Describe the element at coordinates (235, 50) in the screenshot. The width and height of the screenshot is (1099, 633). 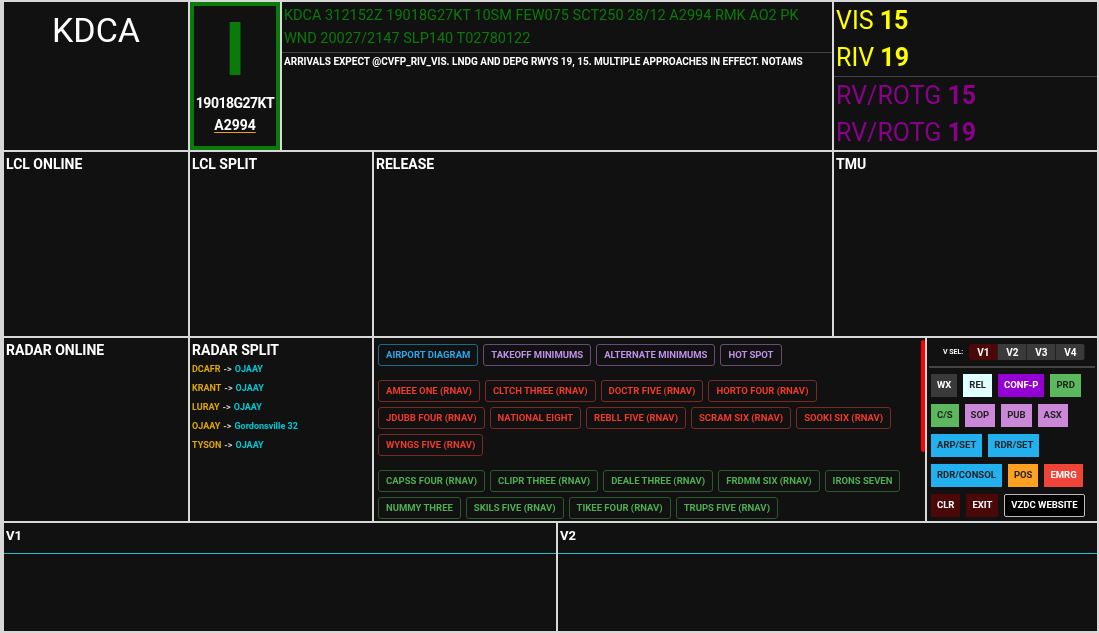
I see `atis-letter: I` at that location.